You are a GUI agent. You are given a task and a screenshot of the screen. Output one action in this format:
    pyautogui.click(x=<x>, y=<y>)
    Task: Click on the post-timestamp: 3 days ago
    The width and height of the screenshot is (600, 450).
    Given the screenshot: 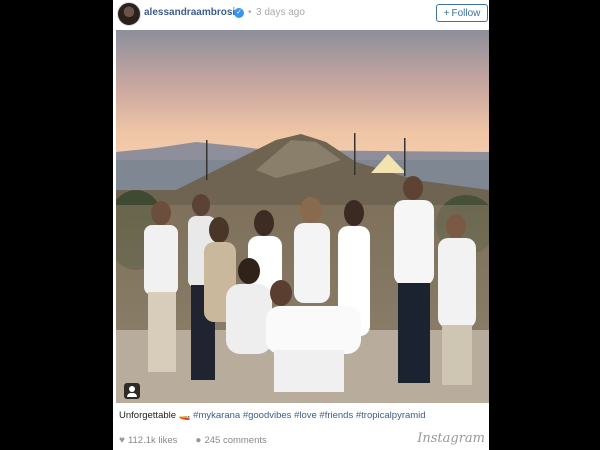 What is the action you would take?
    pyautogui.click(x=280, y=12)
    